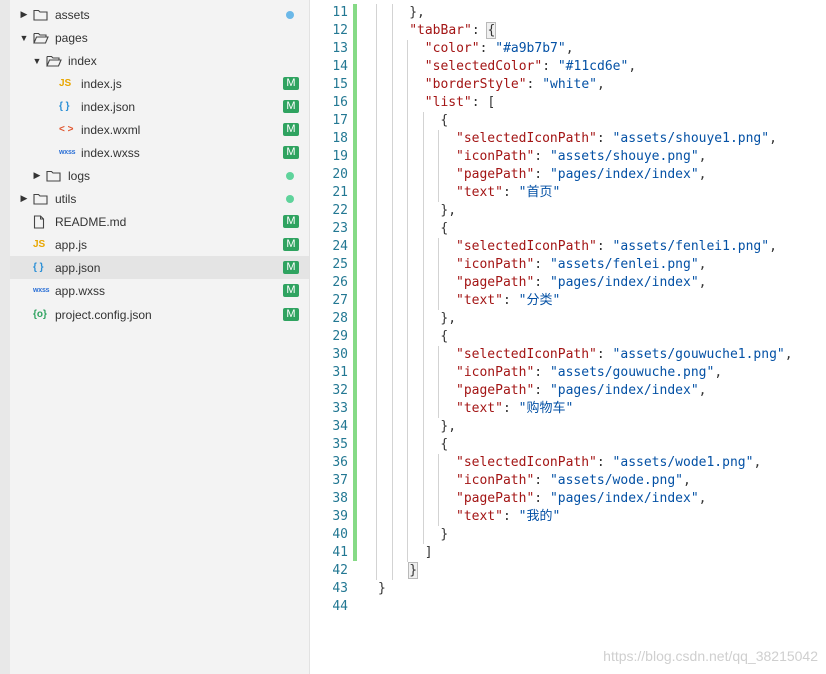 The width and height of the screenshot is (826, 674). Describe the element at coordinates (108, 106) in the screenshot. I see `tree-item-label: index.json` at that location.